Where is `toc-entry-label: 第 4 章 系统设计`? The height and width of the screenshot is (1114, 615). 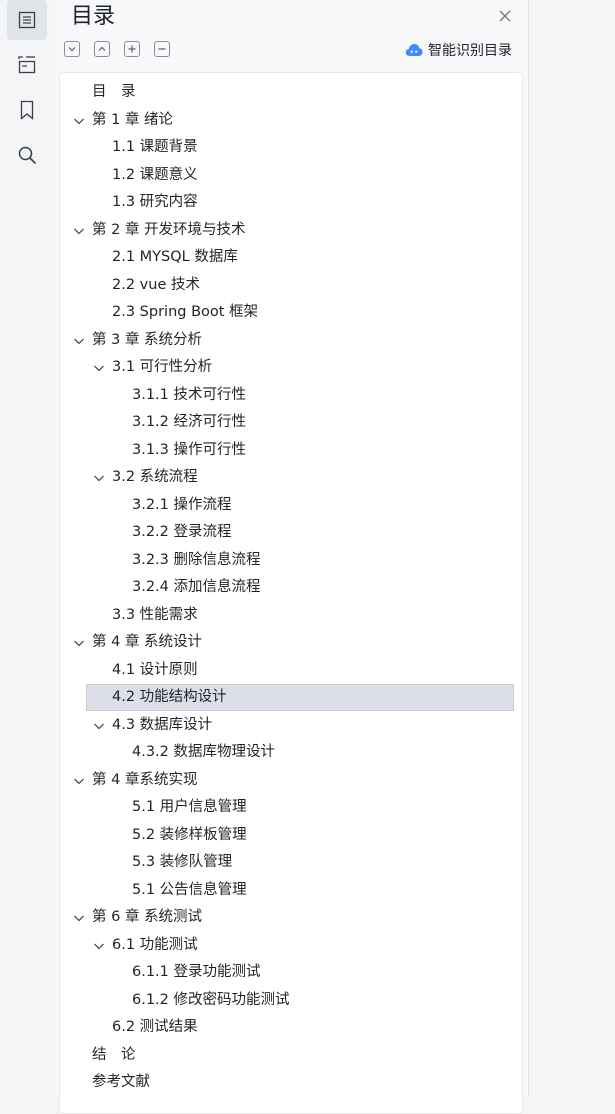 toc-entry-label: 第 4 章 系统设计 is located at coordinates (147, 642).